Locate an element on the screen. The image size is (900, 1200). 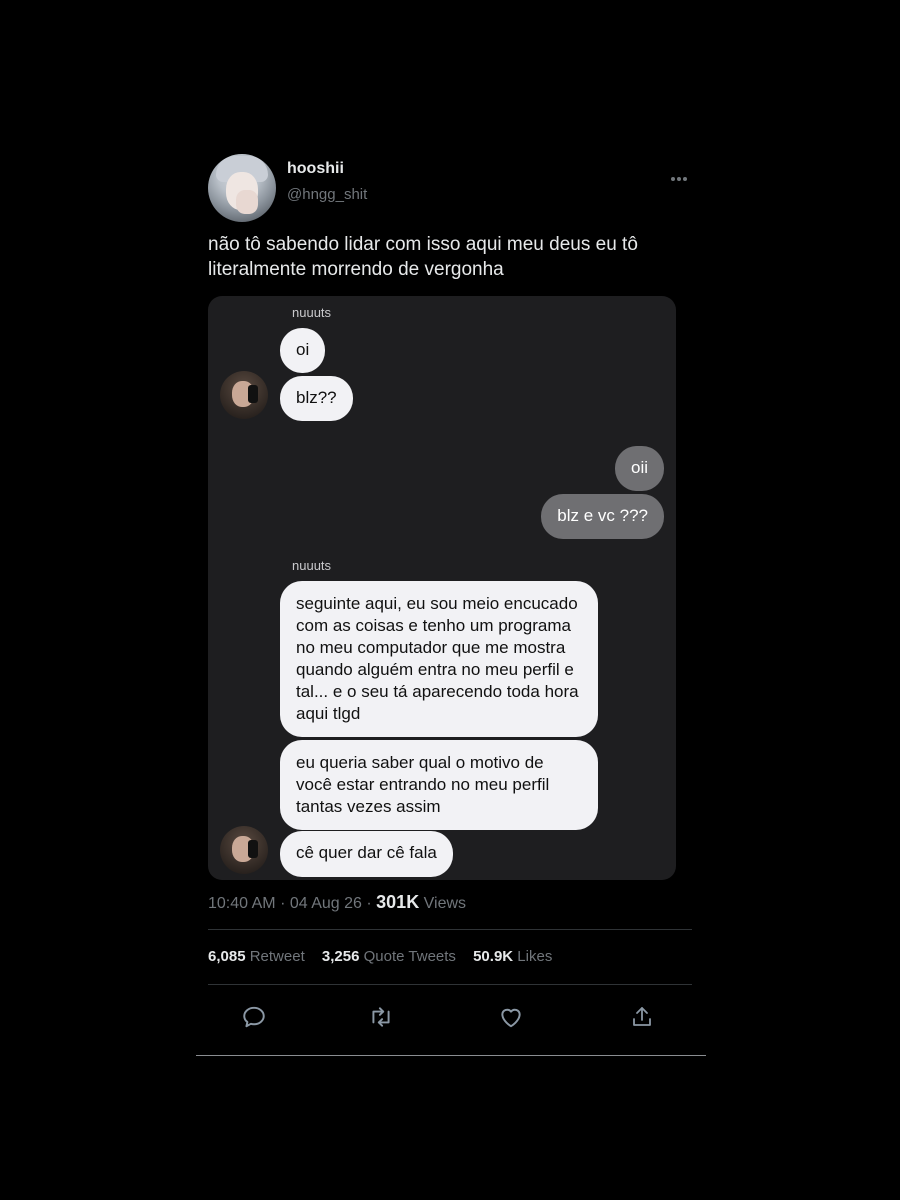
display-name: hooshii is located at coordinates (315, 169).